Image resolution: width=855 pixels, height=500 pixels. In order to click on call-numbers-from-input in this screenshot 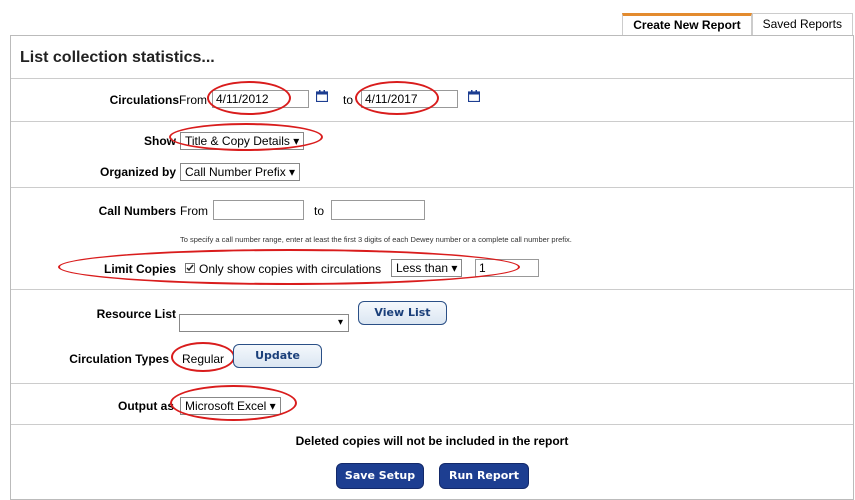, I will do `click(258, 210)`.